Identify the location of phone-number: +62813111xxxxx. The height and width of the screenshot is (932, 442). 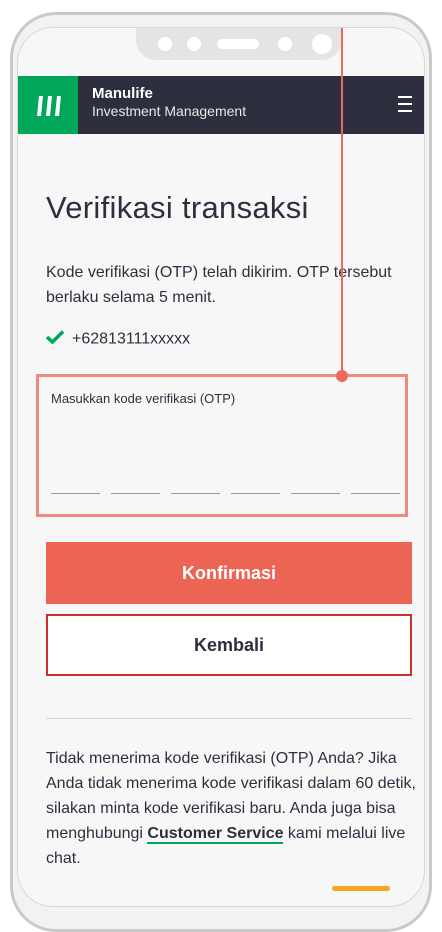
(131, 339).